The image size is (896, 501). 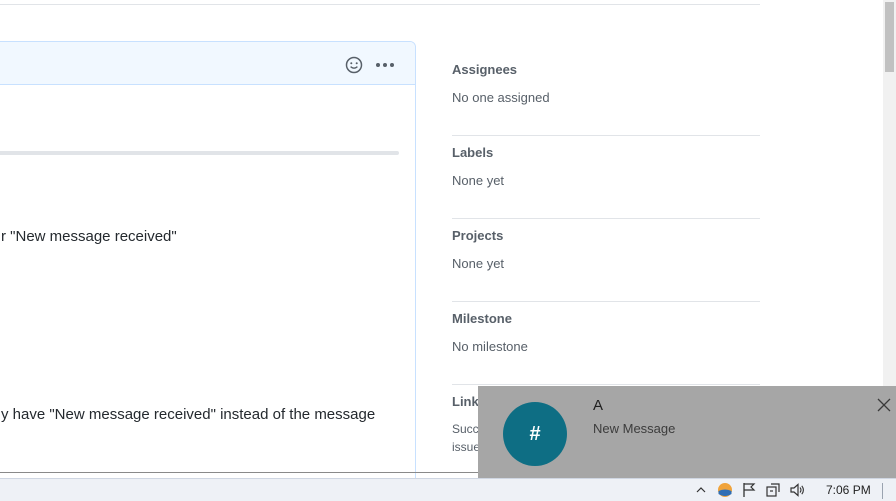 What do you see at coordinates (478, 180) in the screenshot?
I see `sidebar-value-labels: None yet` at bounding box center [478, 180].